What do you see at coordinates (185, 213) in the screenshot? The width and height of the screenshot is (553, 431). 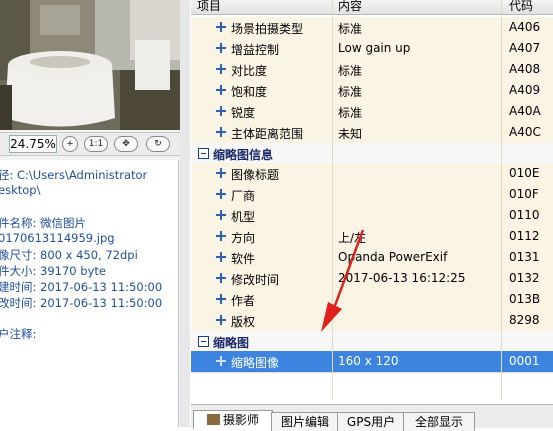 I see `splitter` at bounding box center [185, 213].